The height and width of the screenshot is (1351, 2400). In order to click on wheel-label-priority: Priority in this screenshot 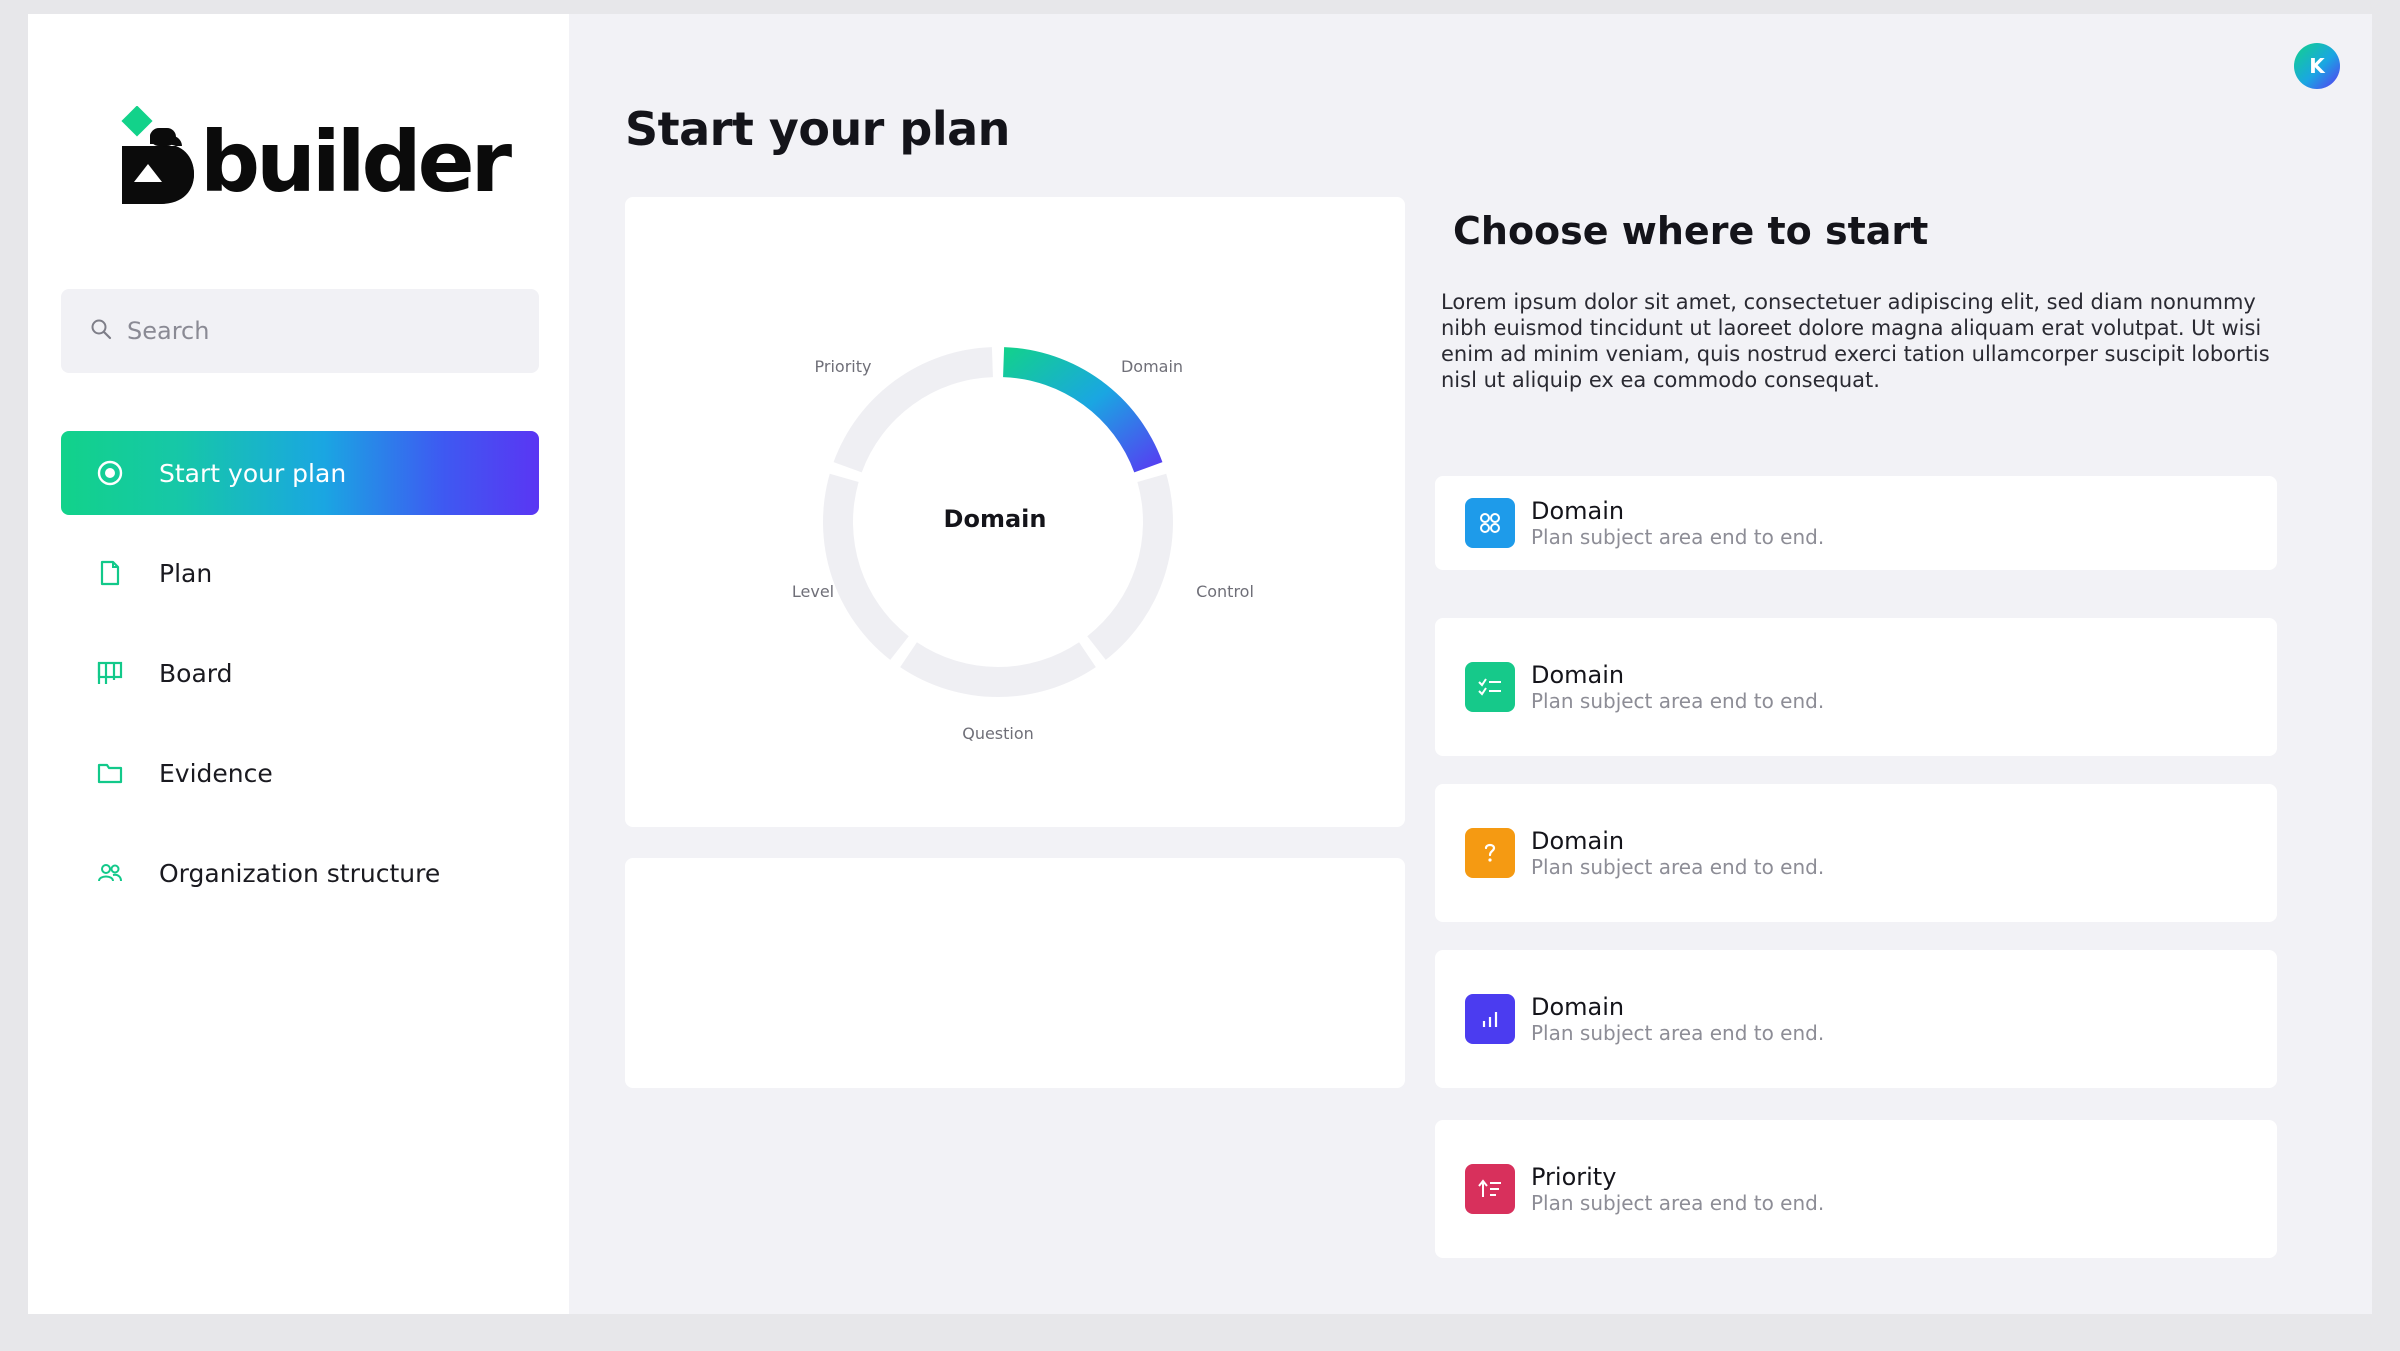, I will do `click(843, 366)`.